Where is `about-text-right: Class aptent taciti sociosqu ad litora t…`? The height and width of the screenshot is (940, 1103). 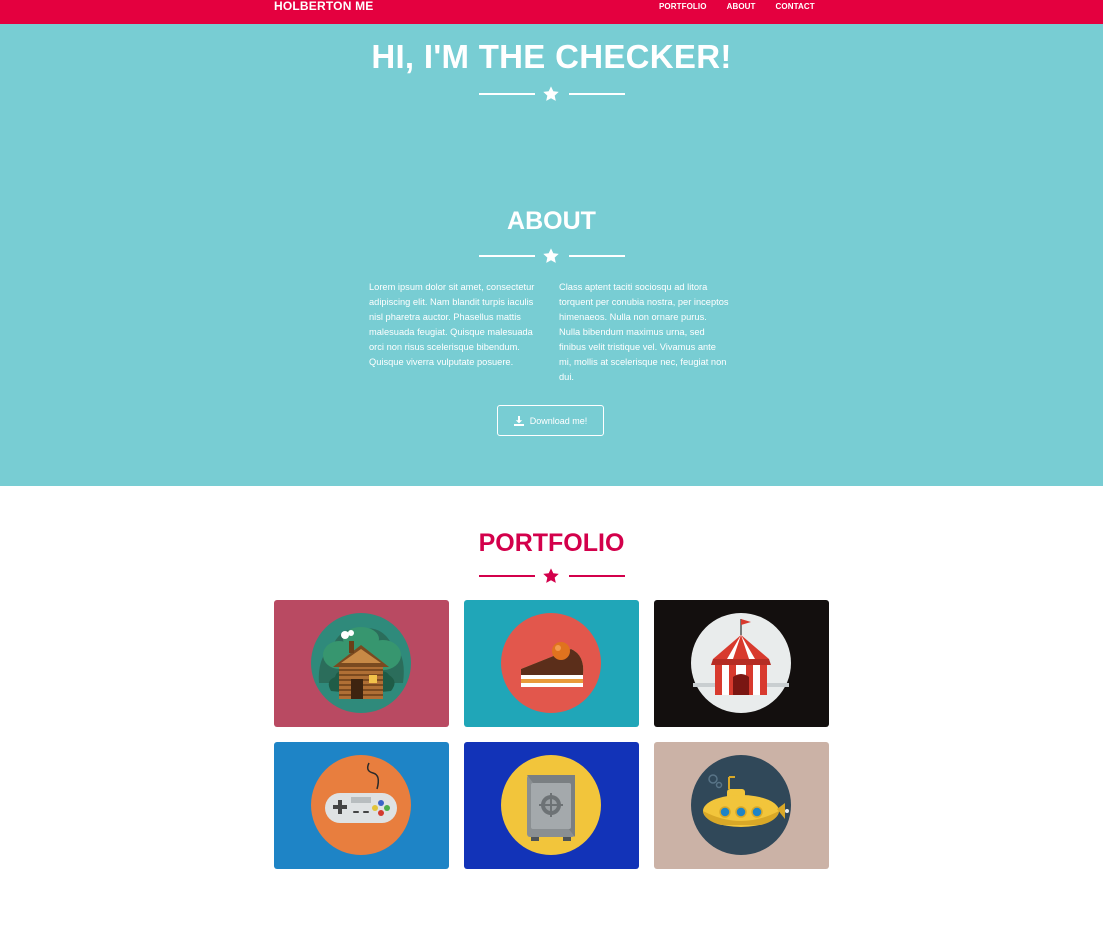 about-text-right: Class aptent taciti sociosqu ad litora t… is located at coordinates (644, 332).